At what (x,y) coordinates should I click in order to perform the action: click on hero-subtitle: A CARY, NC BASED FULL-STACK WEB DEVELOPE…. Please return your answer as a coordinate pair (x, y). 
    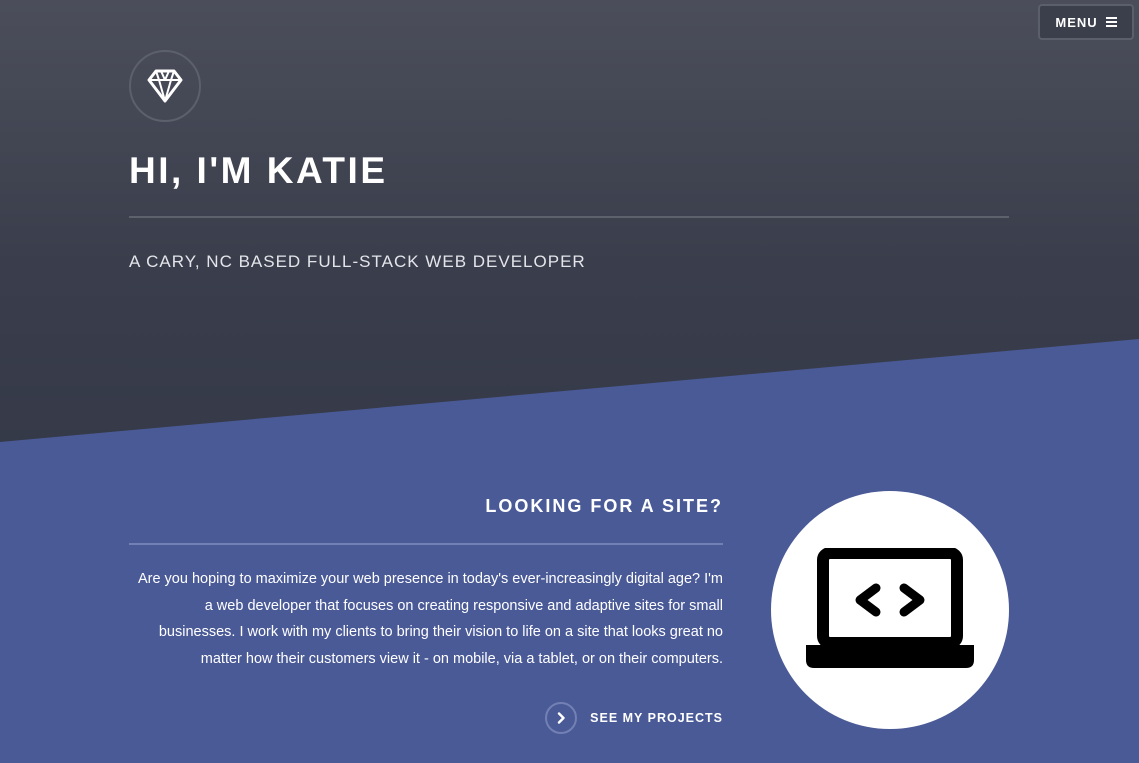
    Looking at the image, I should click on (357, 261).